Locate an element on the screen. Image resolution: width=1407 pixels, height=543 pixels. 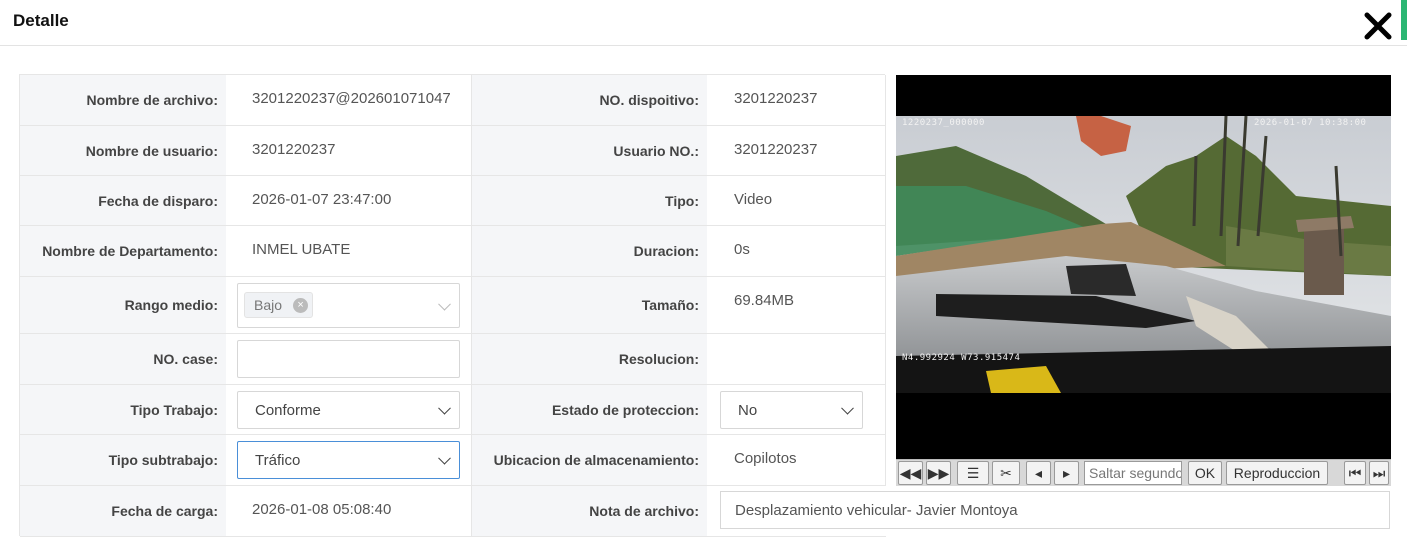
fast-forward-button: ▶▶ is located at coordinates (938, 473).